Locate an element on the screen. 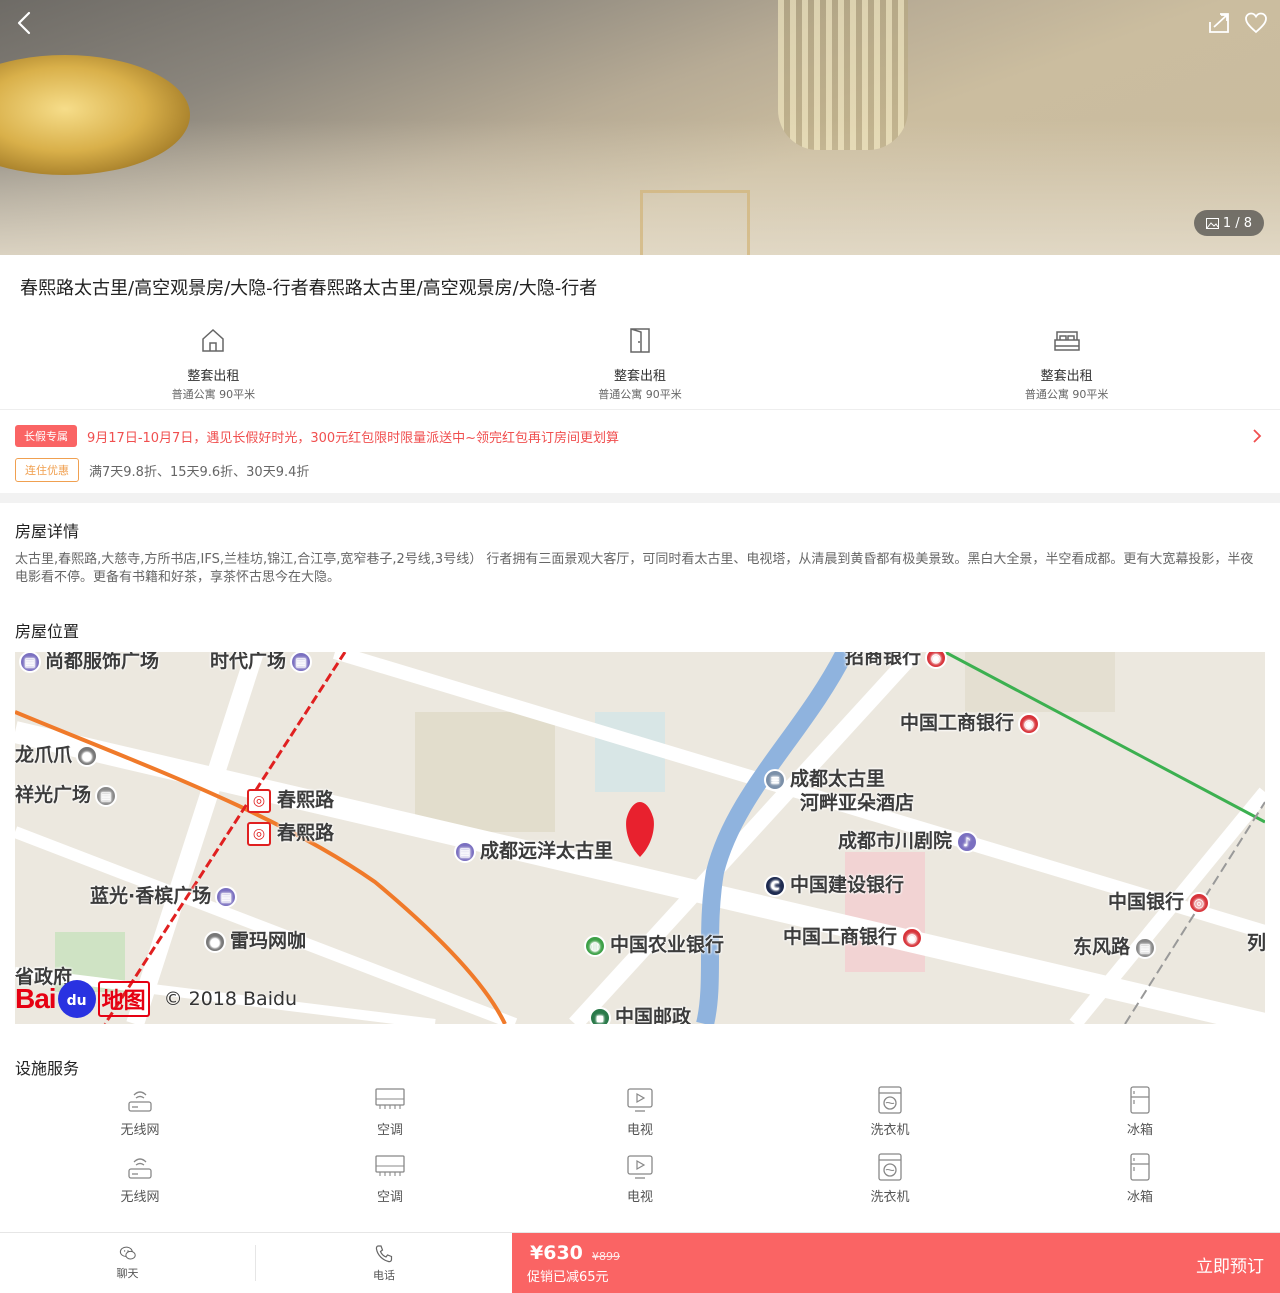 The image size is (1280, 1293). map-label: ● 雷玛网咖 is located at coordinates (253, 939).